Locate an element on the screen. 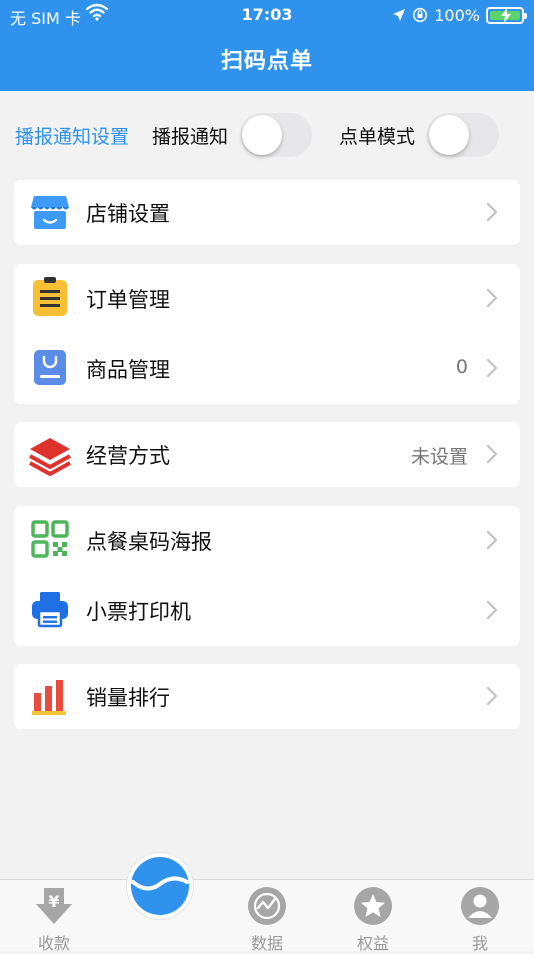  tab-benefits: 权益 is located at coordinates (373, 916).